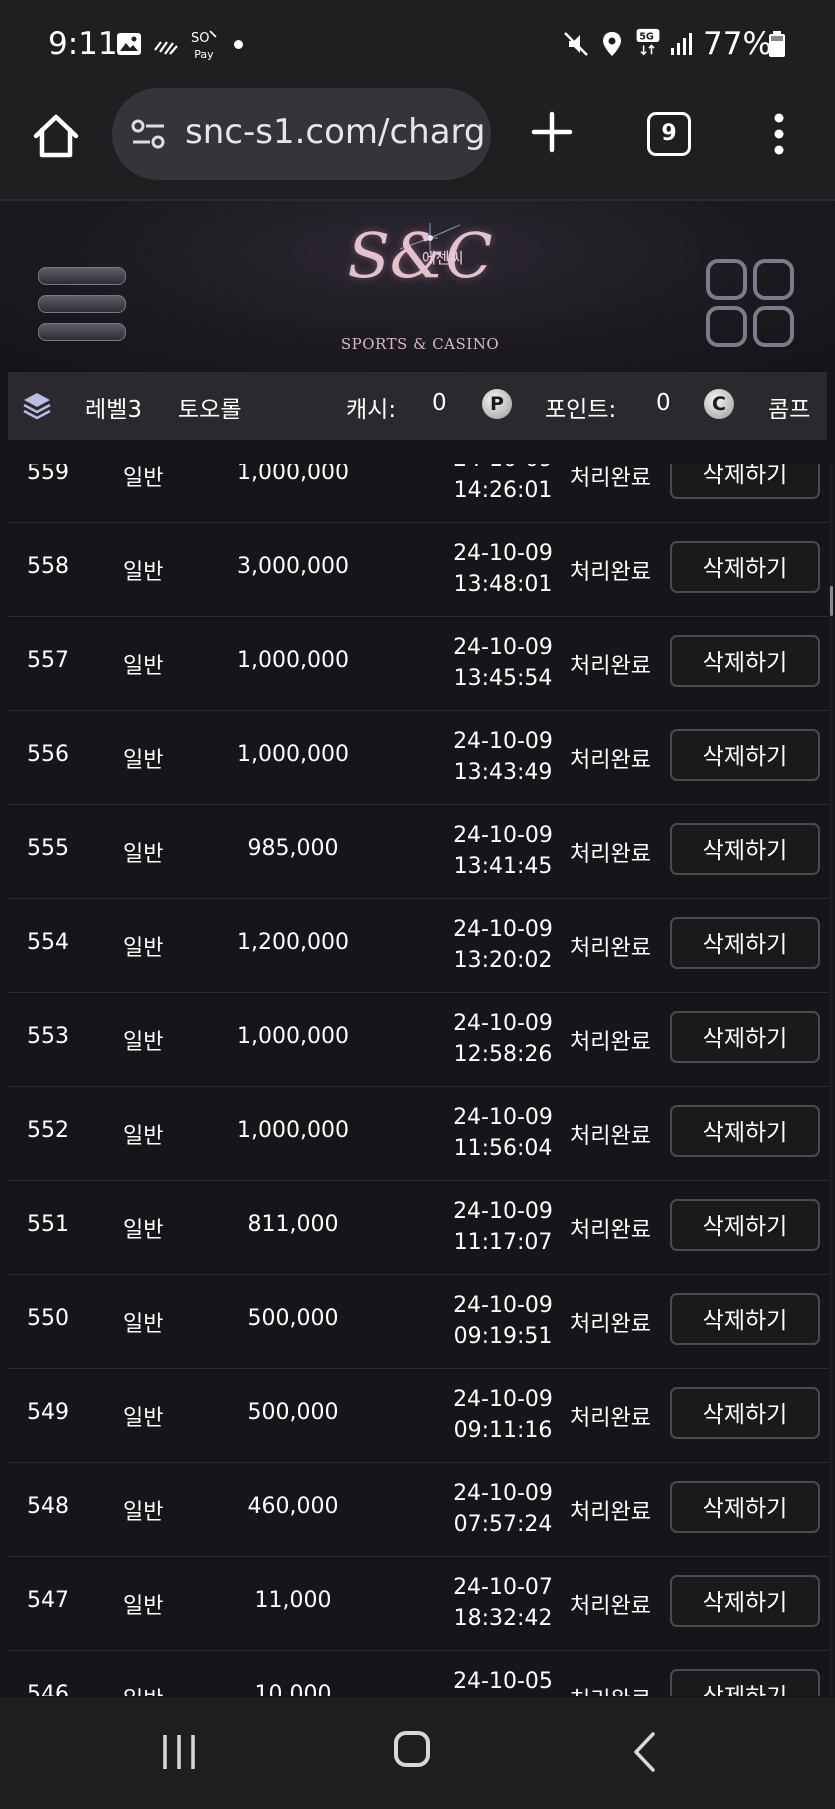 This screenshot has width=835, height=1809. What do you see at coordinates (418, 757) in the screenshot?
I see `table-row: 556 일반 1,000,000 처리완료 삭제하기 24-10-09 13:43:49` at bounding box center [418, 757].